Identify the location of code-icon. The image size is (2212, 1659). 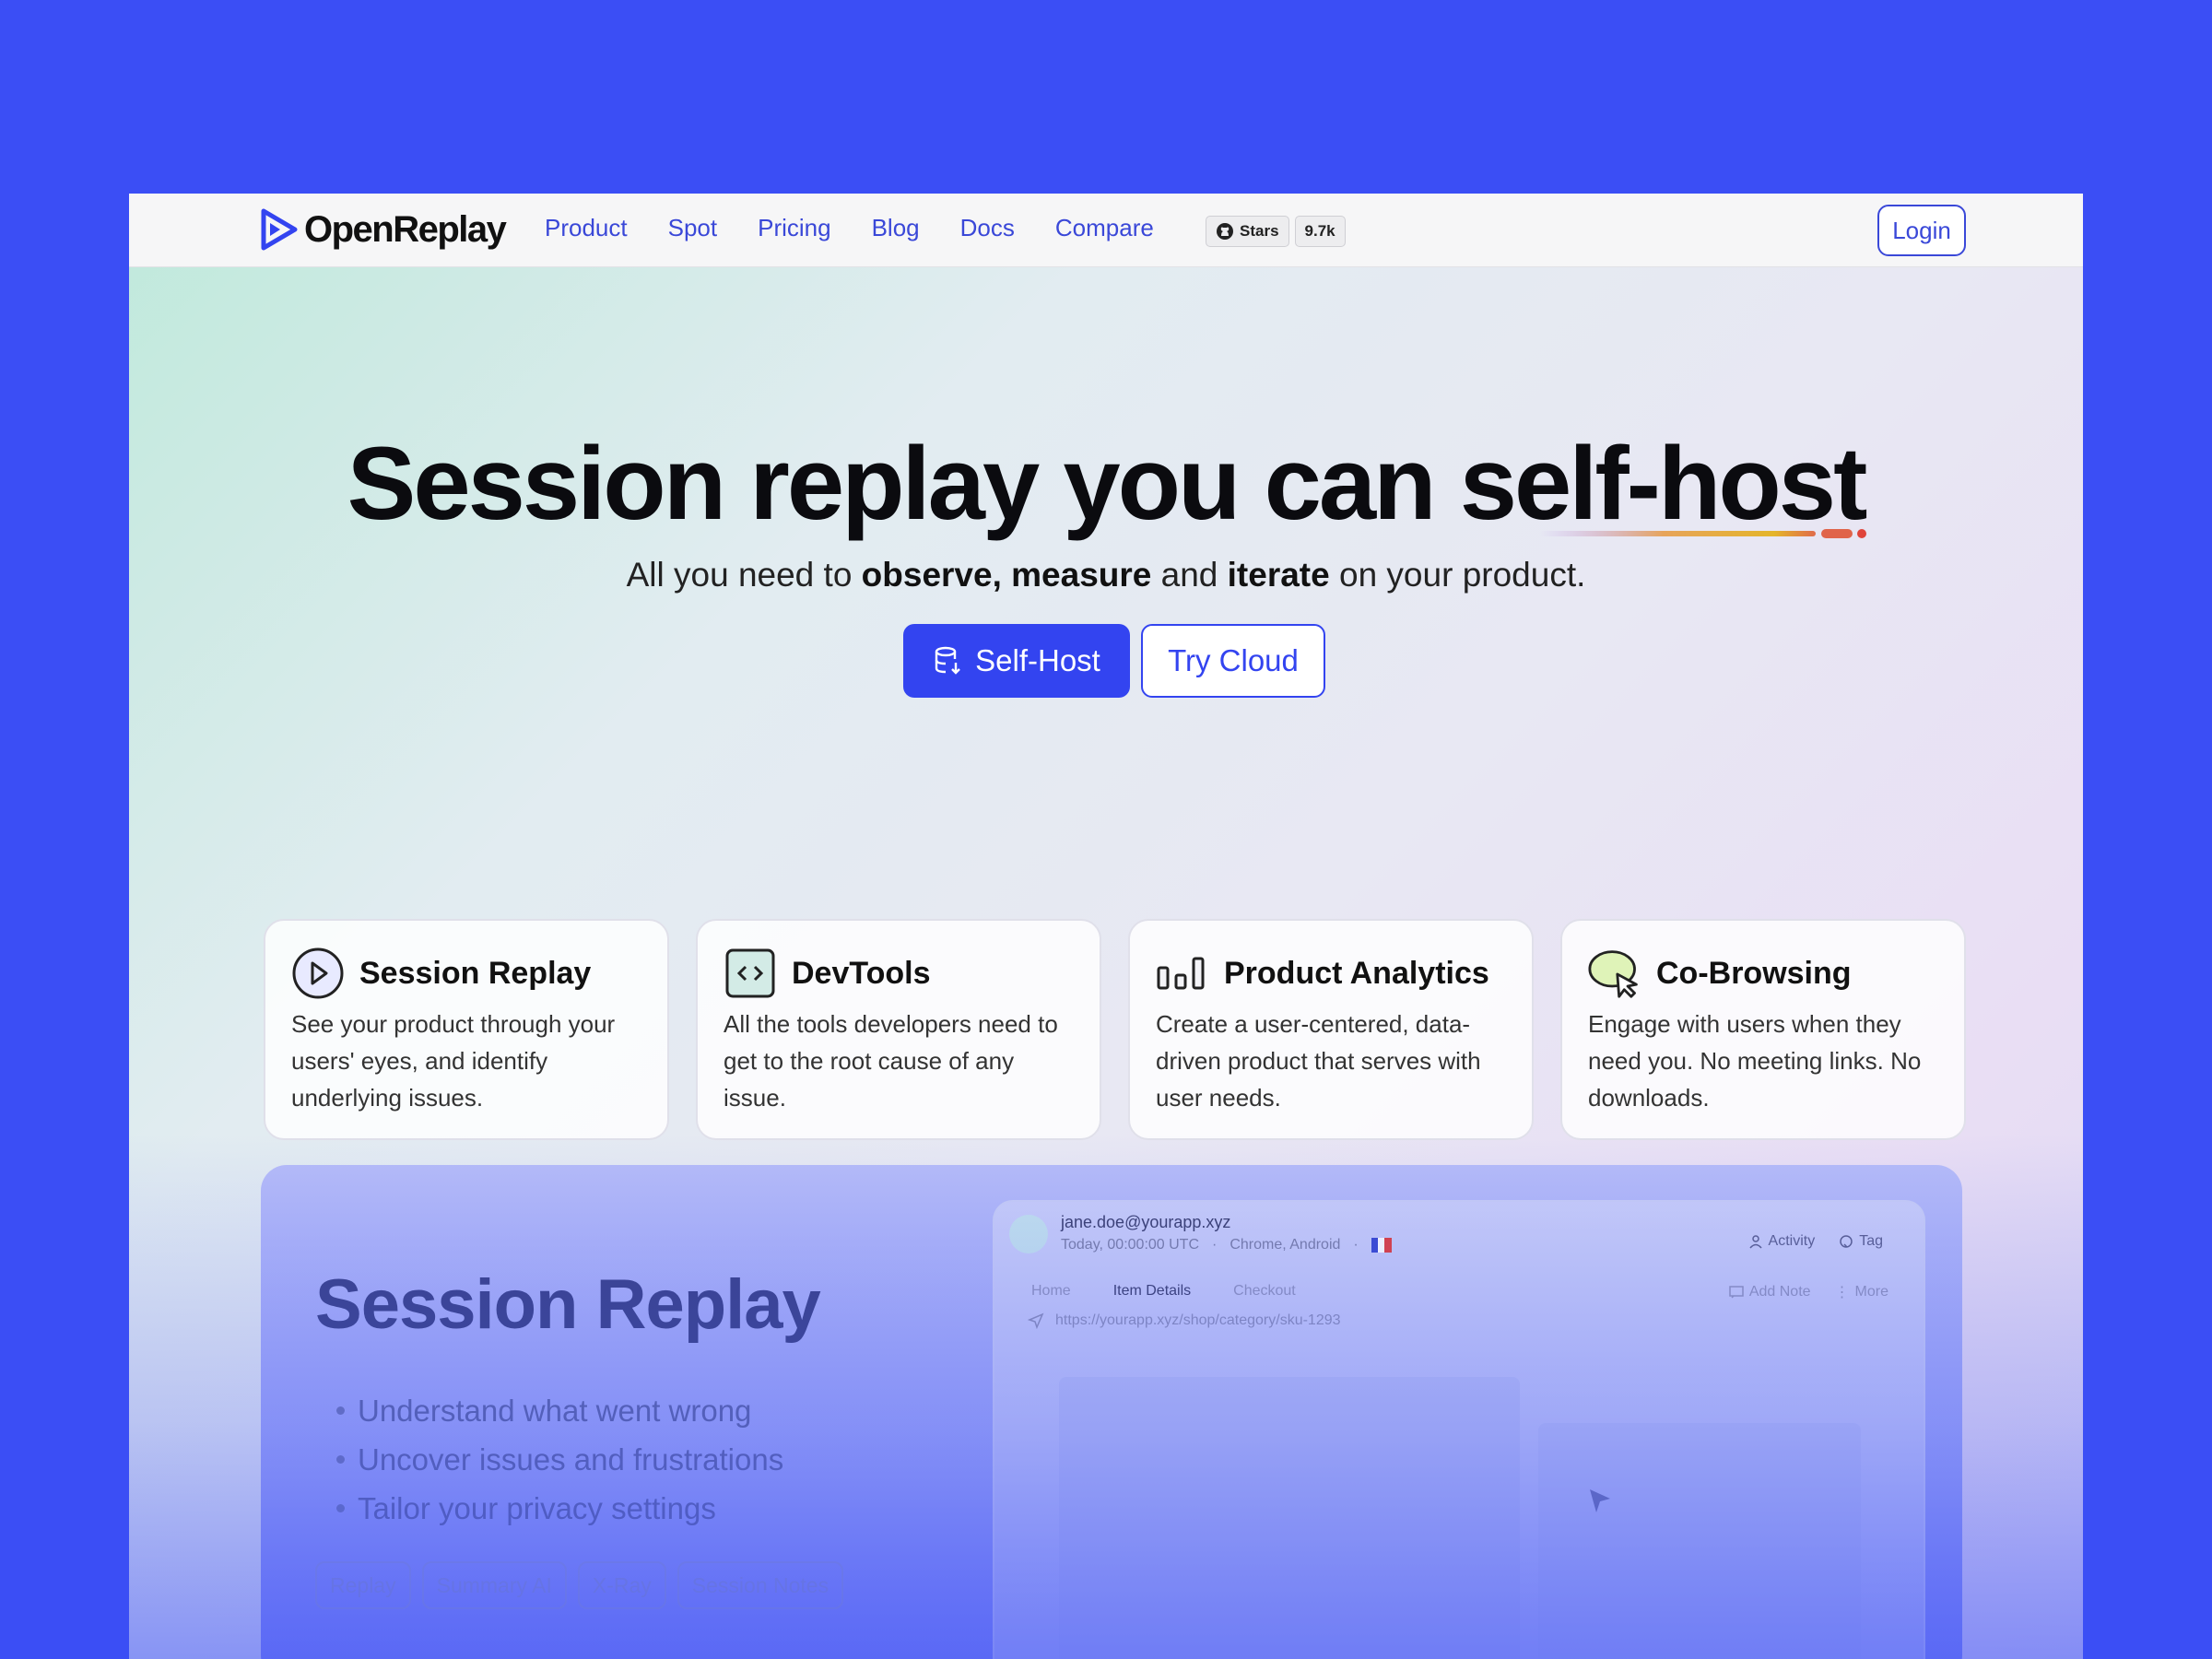
(750, 973).